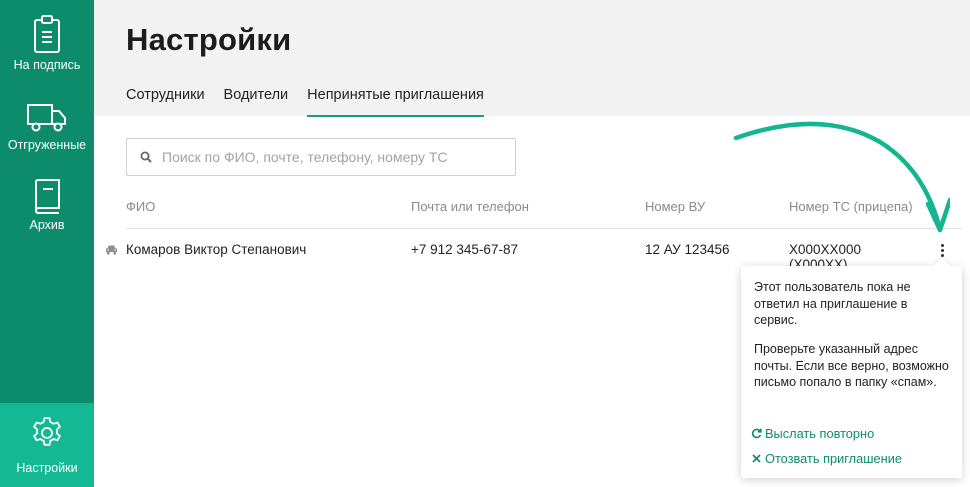  Describe the element at coordinates (111, 250) in the screenshot. I see `car-icon` at that location.